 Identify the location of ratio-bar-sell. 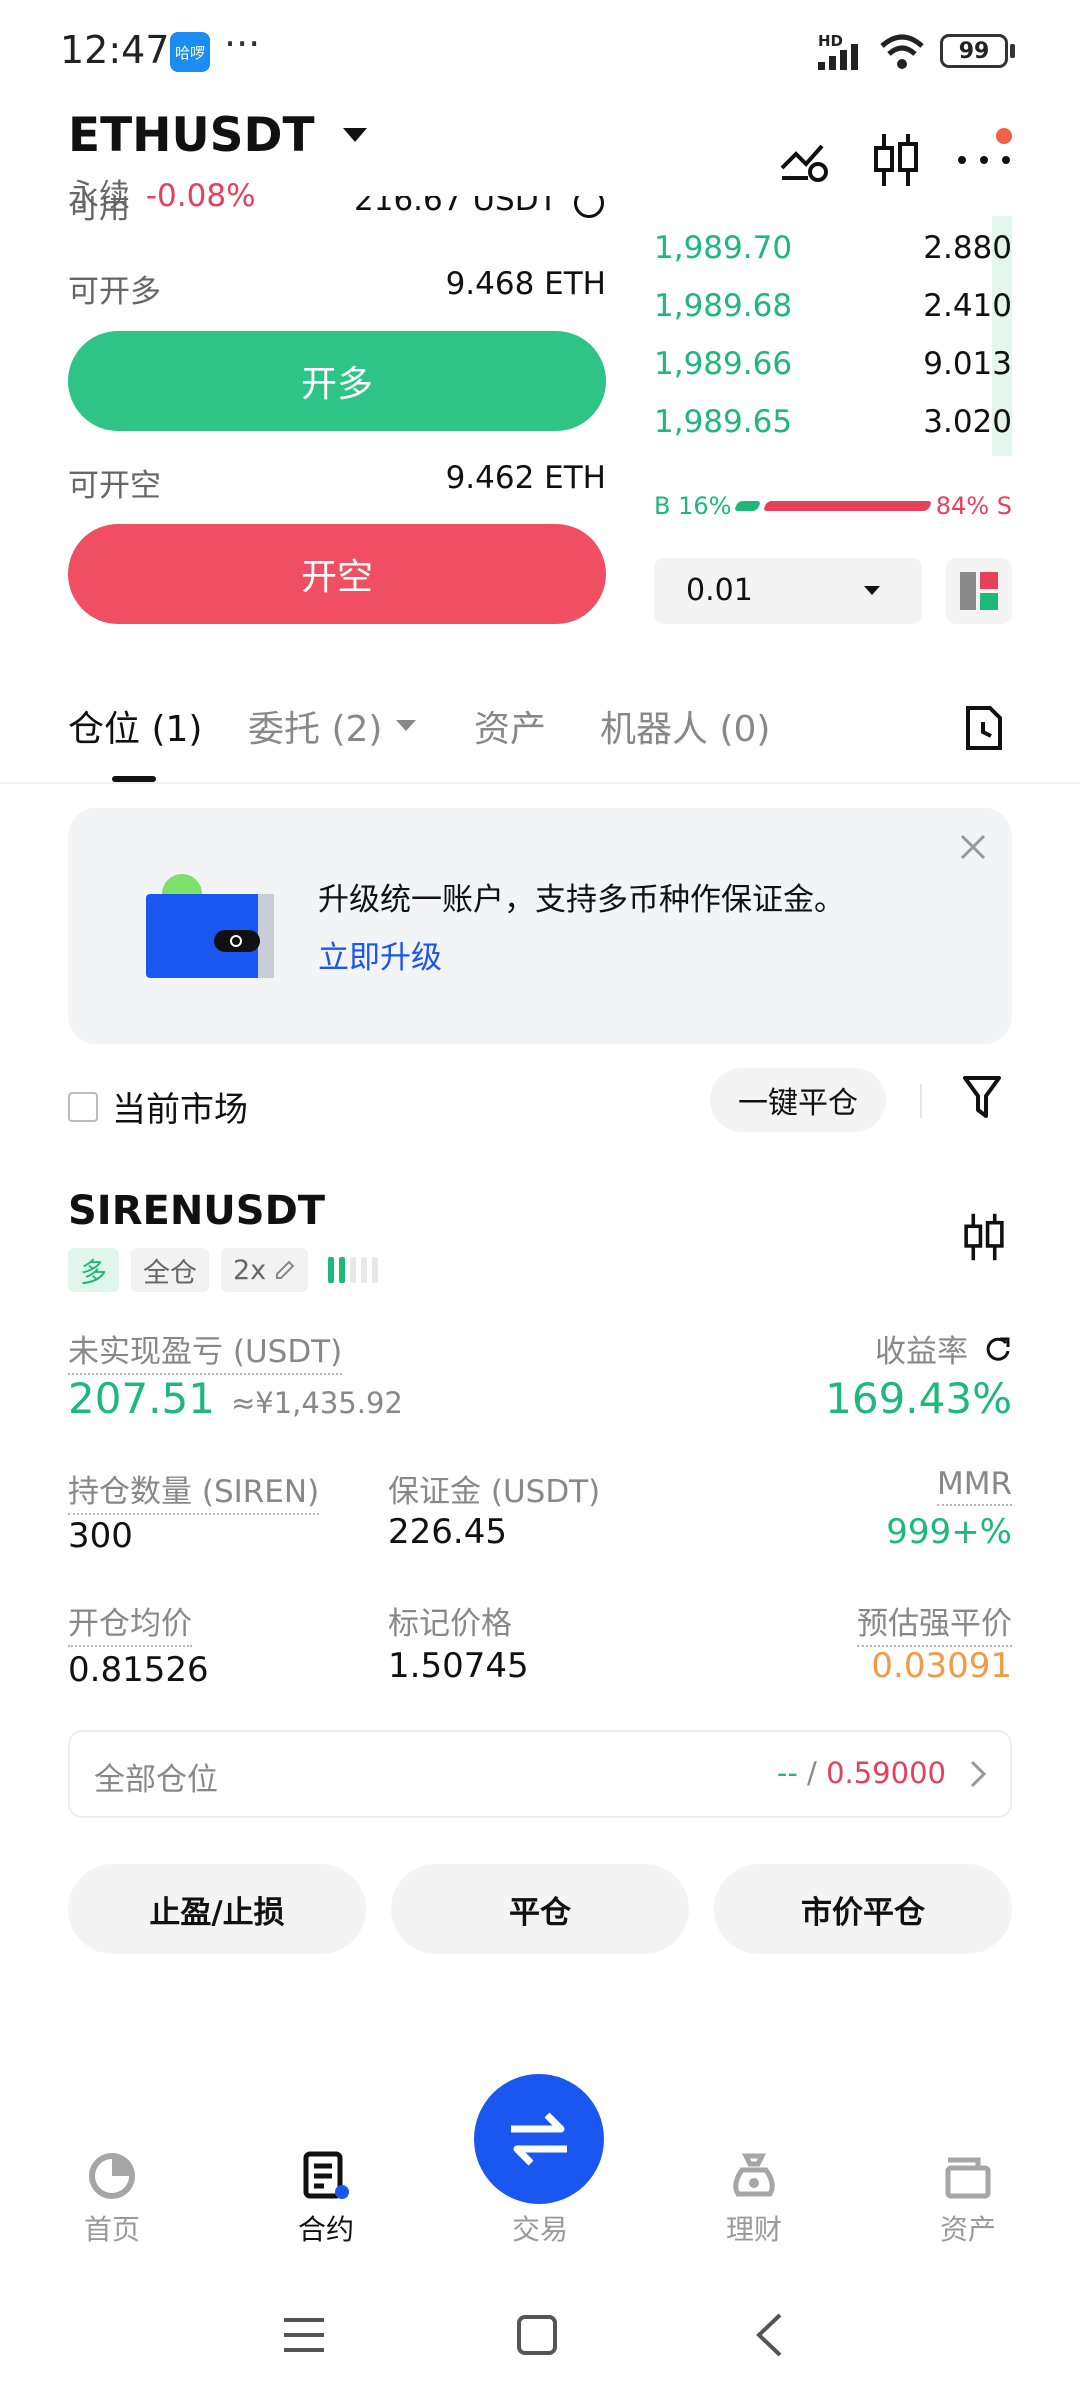
(847, 506).